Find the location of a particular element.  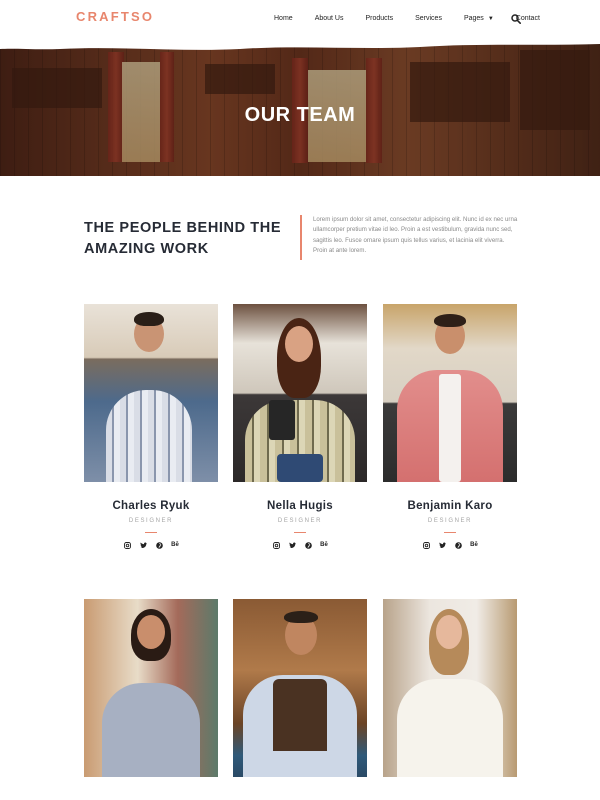

nav-services: Services is located at coordinates (428, 18).